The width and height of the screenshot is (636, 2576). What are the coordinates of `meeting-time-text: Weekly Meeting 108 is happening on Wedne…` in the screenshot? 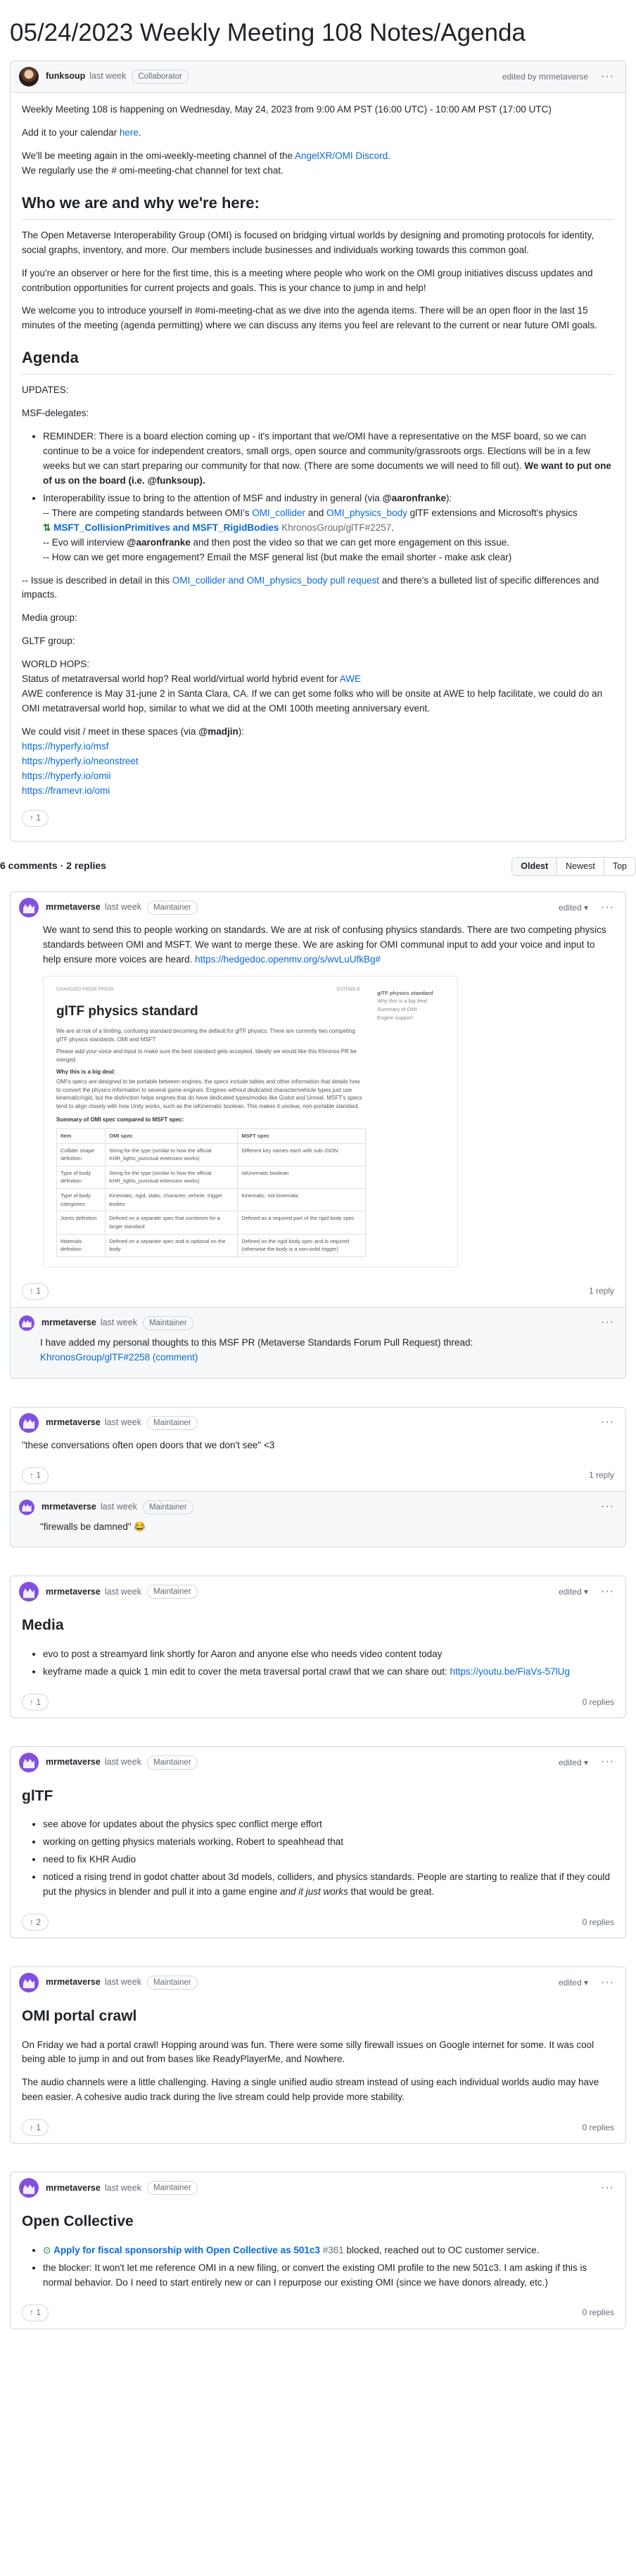 It's located at (287, 109).